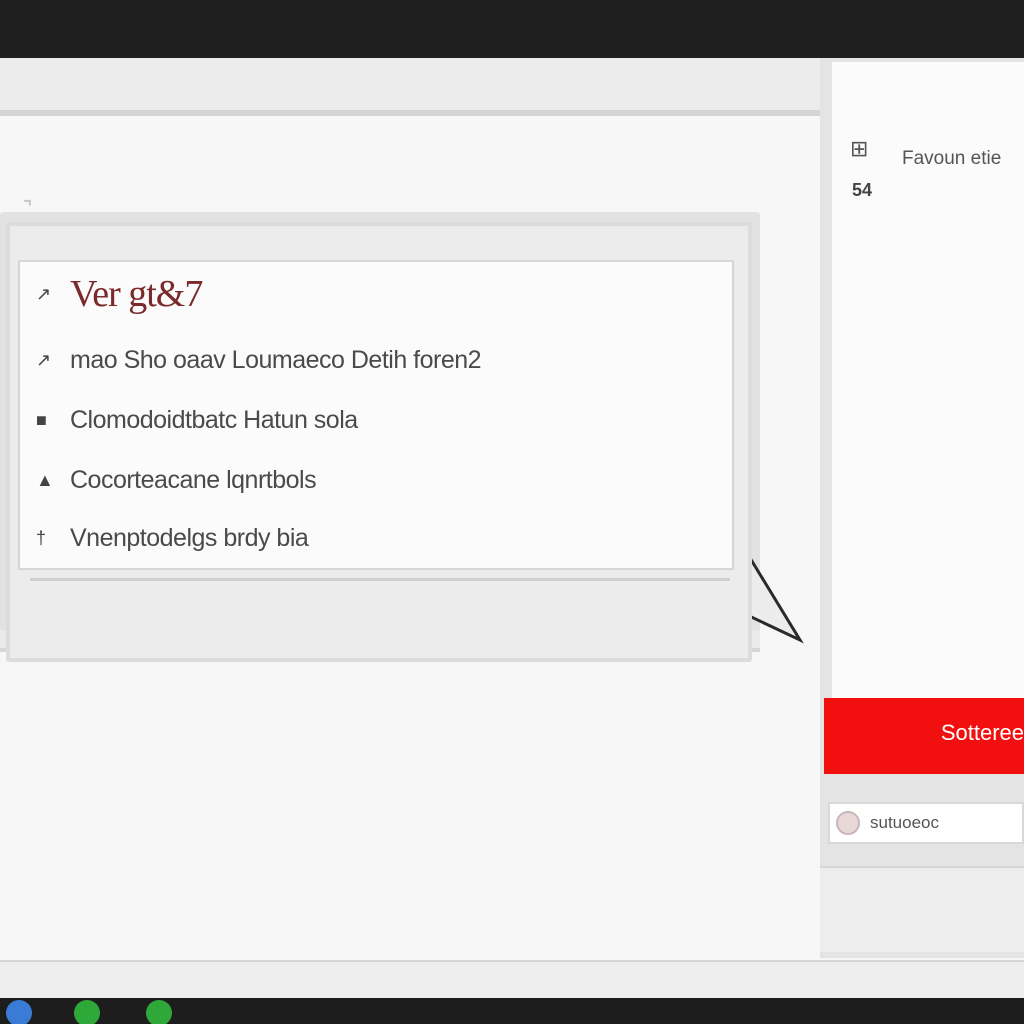 This screenshot has height=1024, width=1024. What do you see at coordinates (512, 979) in the screenshot?
I see `window-bottom-bar` at bounding box center [512, 979].